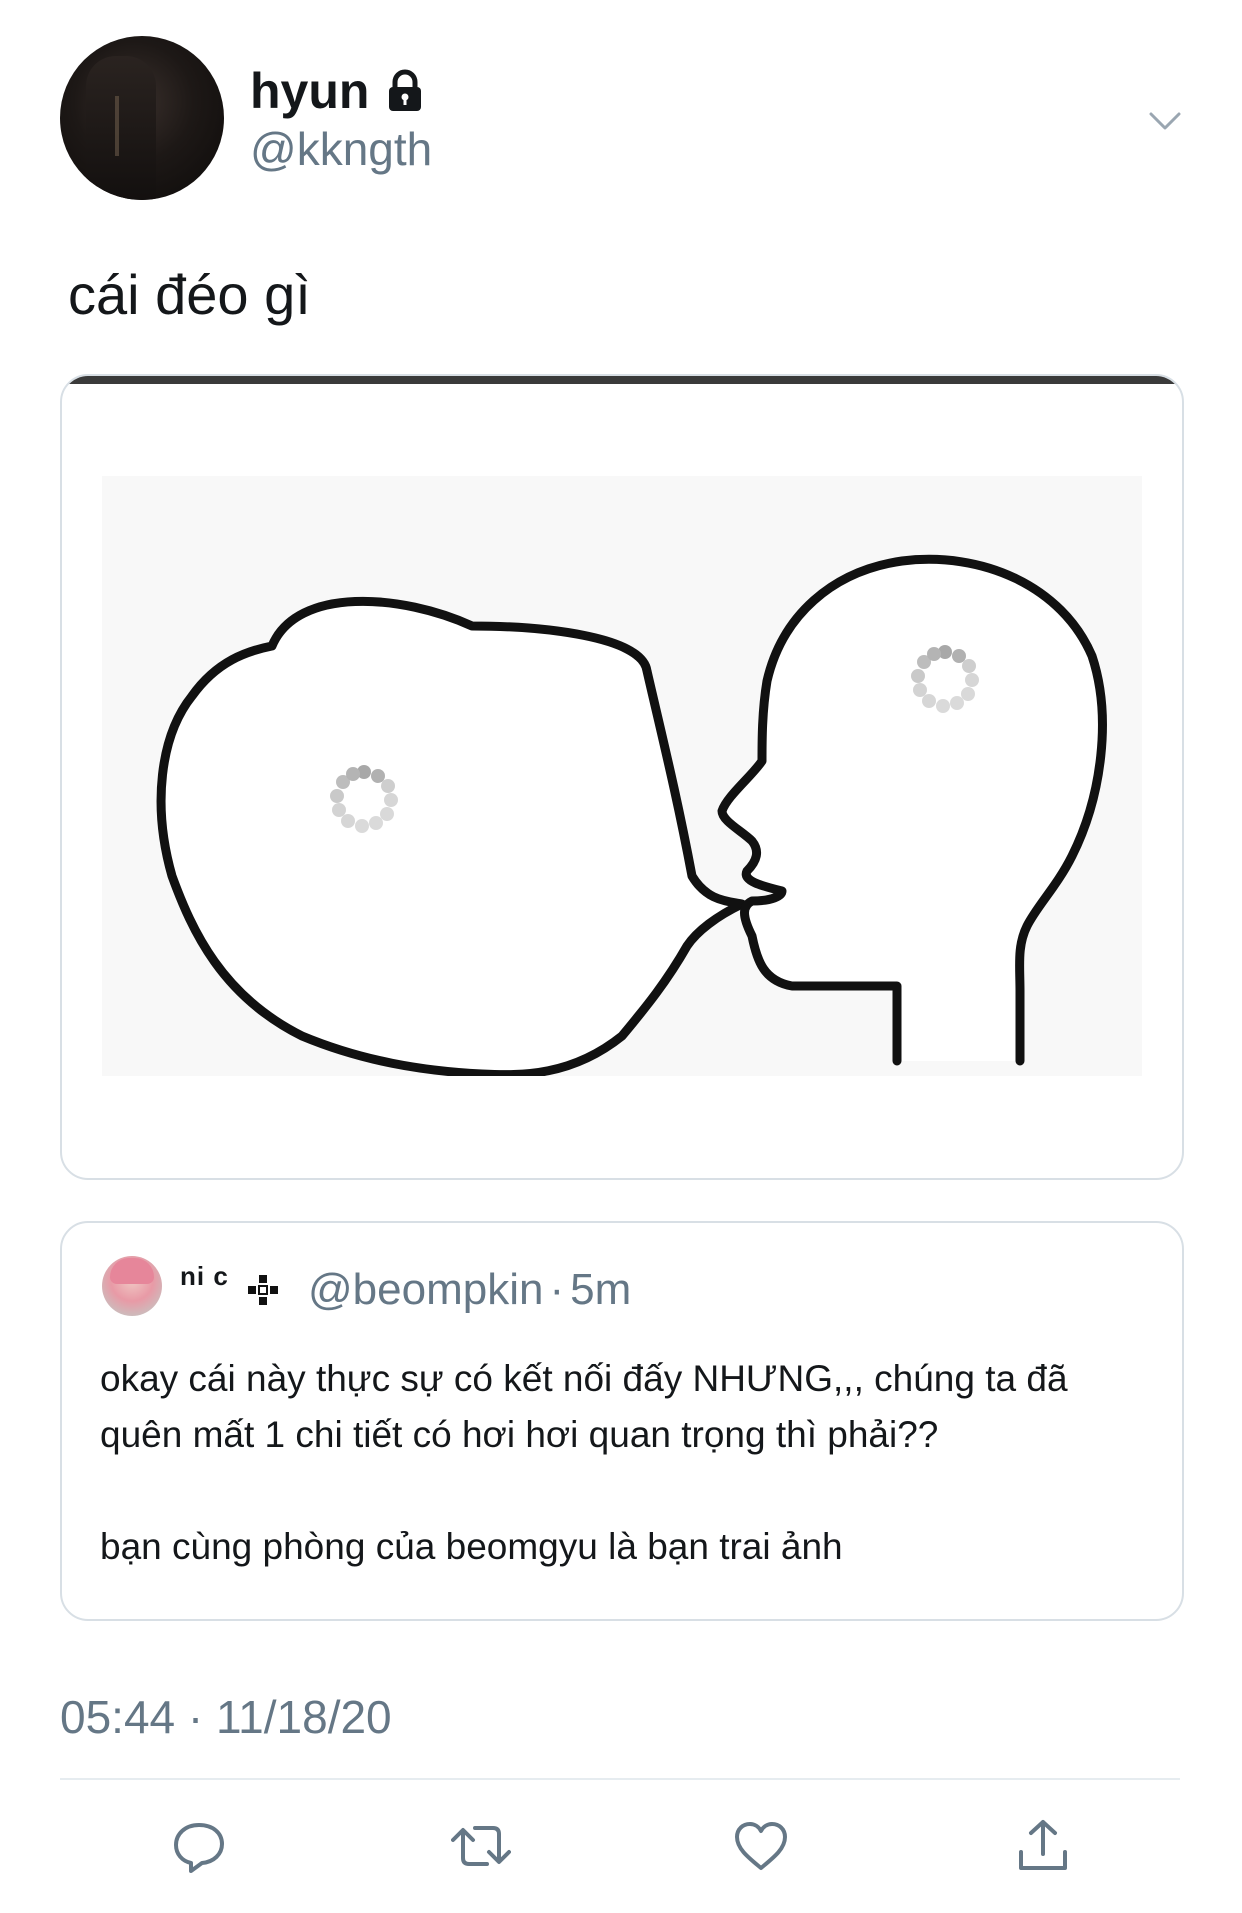 The height and width of the screenshot is (1913, 1242). Describe the element at coordinates (121, 128) in the screenshot. I see `avatar-figure` at that location.